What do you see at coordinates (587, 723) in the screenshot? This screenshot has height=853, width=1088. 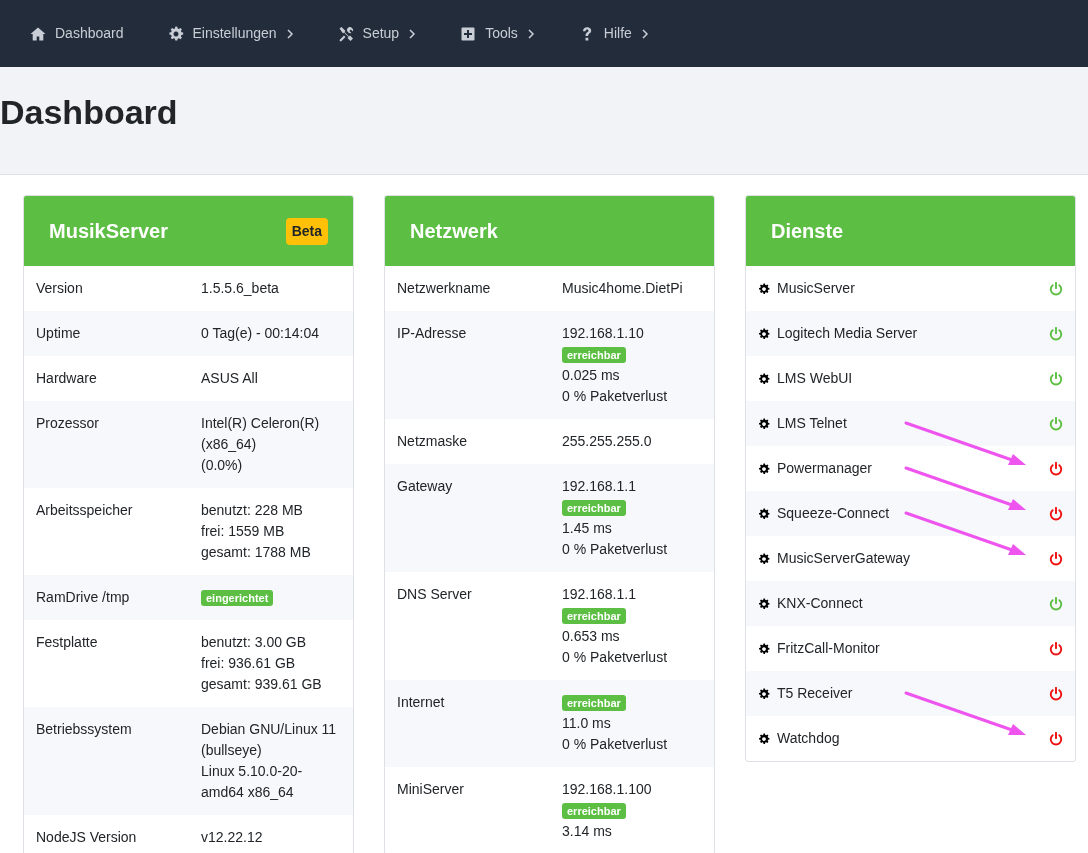 I see `row-value: 11.0 ms` at bounding box center [587, 723].